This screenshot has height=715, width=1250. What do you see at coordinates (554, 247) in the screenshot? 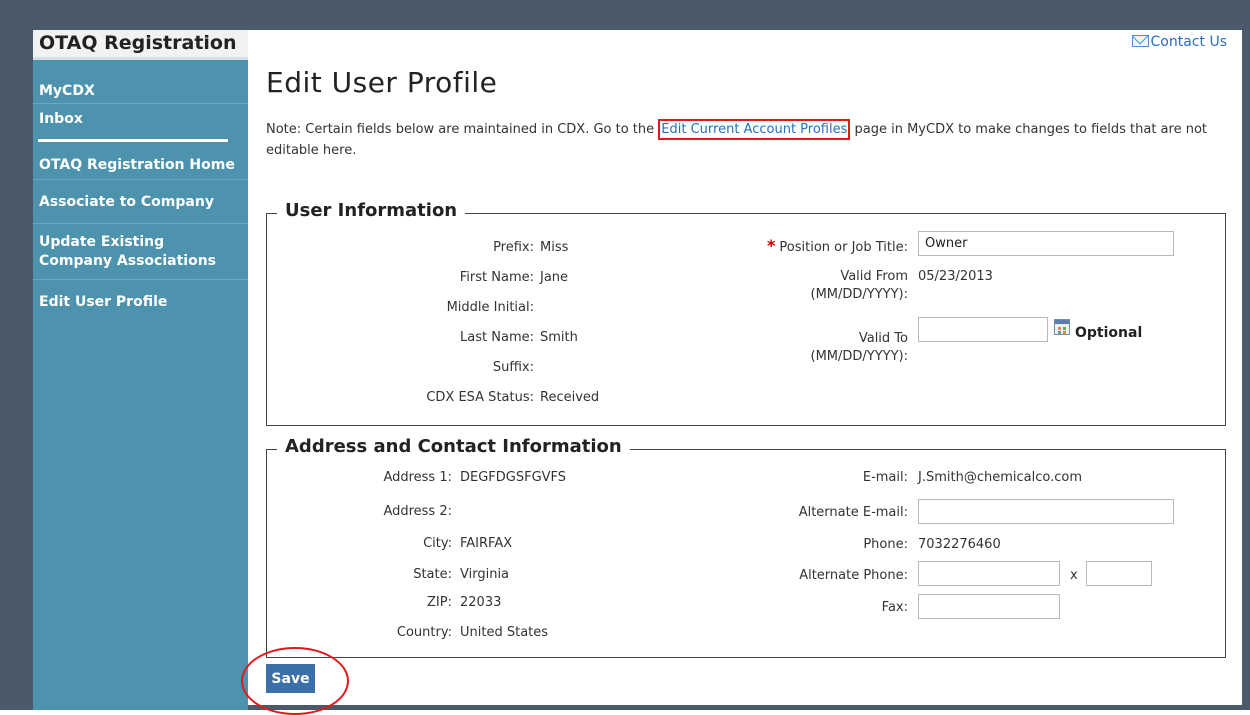
I see `prefix-value: Miss` at bounding box center [554, 247].